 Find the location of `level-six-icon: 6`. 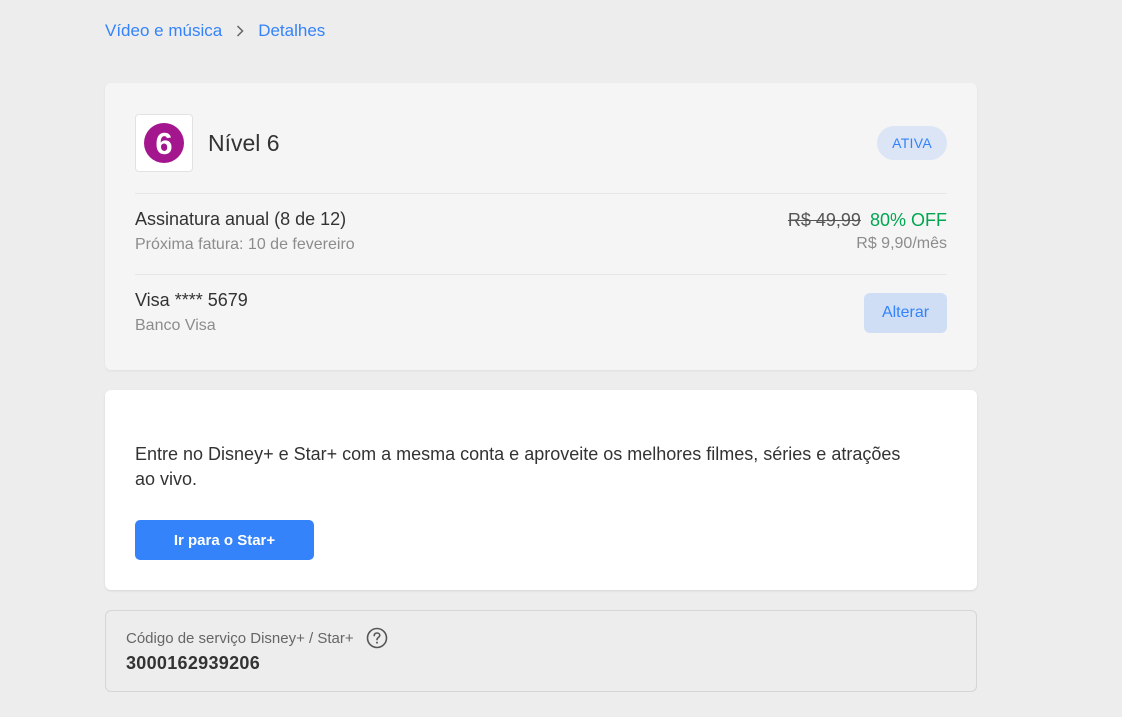

level-six-icon: 6 is located at coordinates (164, 143).